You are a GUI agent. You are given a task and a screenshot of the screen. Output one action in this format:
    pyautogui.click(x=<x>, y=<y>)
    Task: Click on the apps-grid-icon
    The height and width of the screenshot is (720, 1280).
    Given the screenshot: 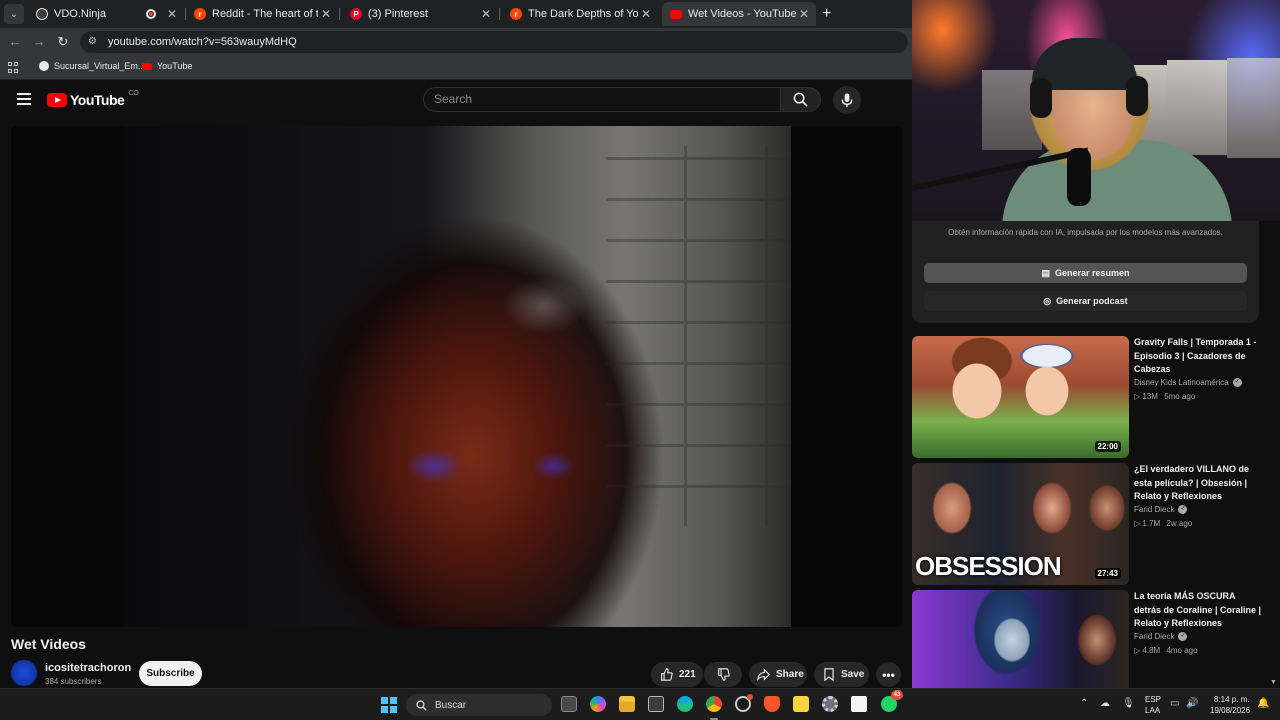 What is the action you would take?
    pyautogui.click(x=13, y=67)
    